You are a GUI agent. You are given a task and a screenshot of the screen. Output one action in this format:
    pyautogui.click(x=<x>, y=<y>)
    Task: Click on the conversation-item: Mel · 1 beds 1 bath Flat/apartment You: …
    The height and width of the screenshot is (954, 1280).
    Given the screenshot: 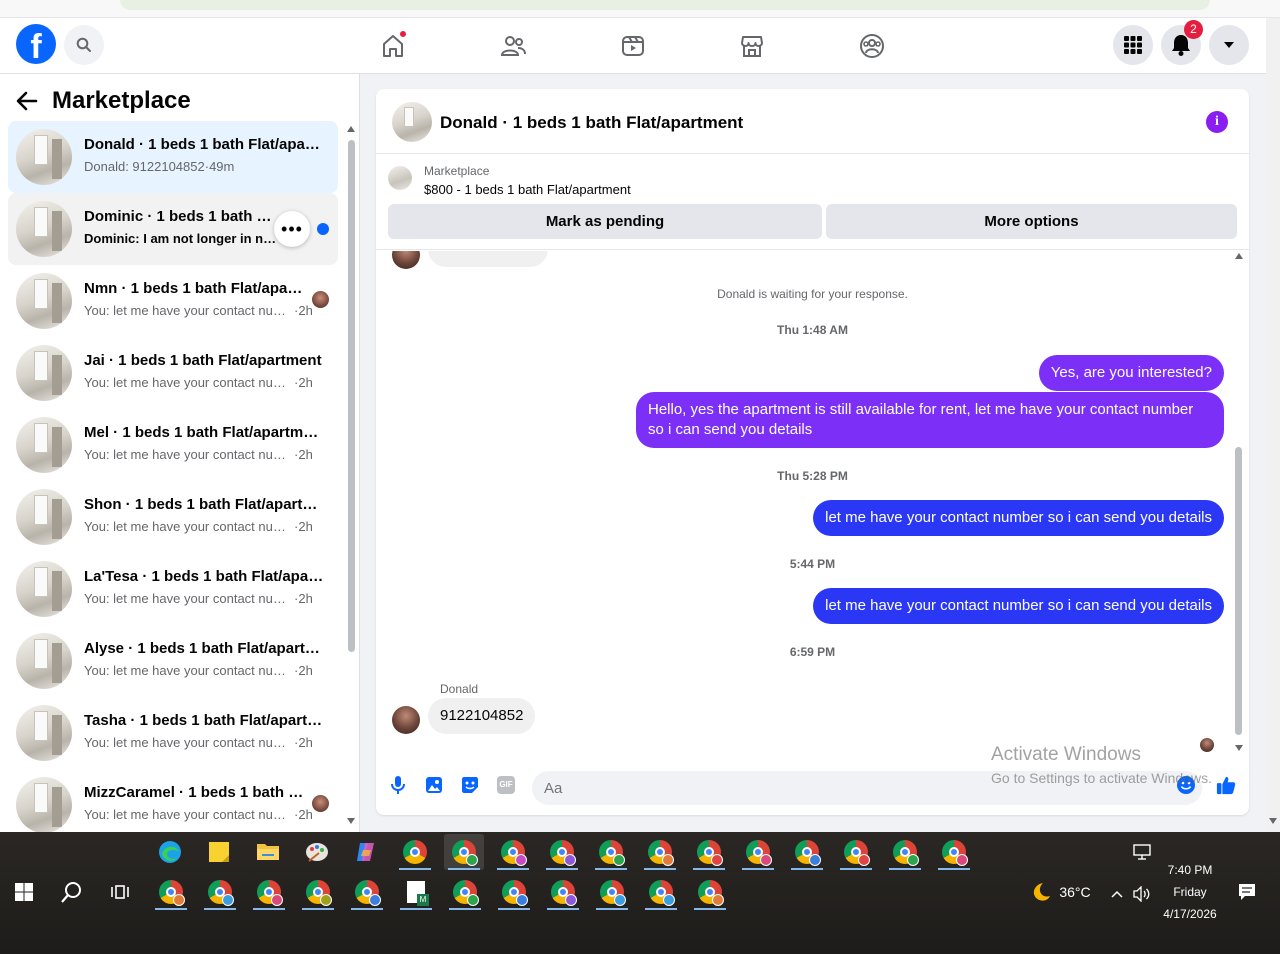 What is the action you would take?
    pyautogui.click(x=173, y=445)
    